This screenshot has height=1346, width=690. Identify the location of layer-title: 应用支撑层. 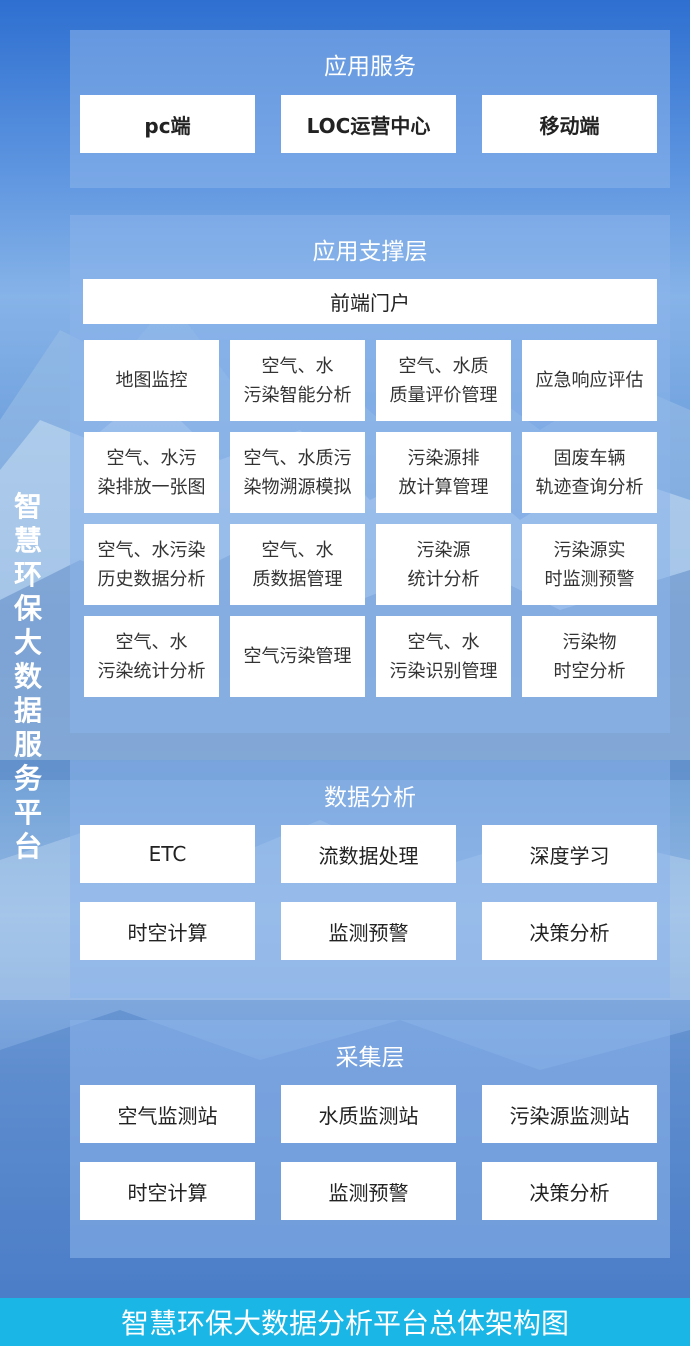
(370, 252).